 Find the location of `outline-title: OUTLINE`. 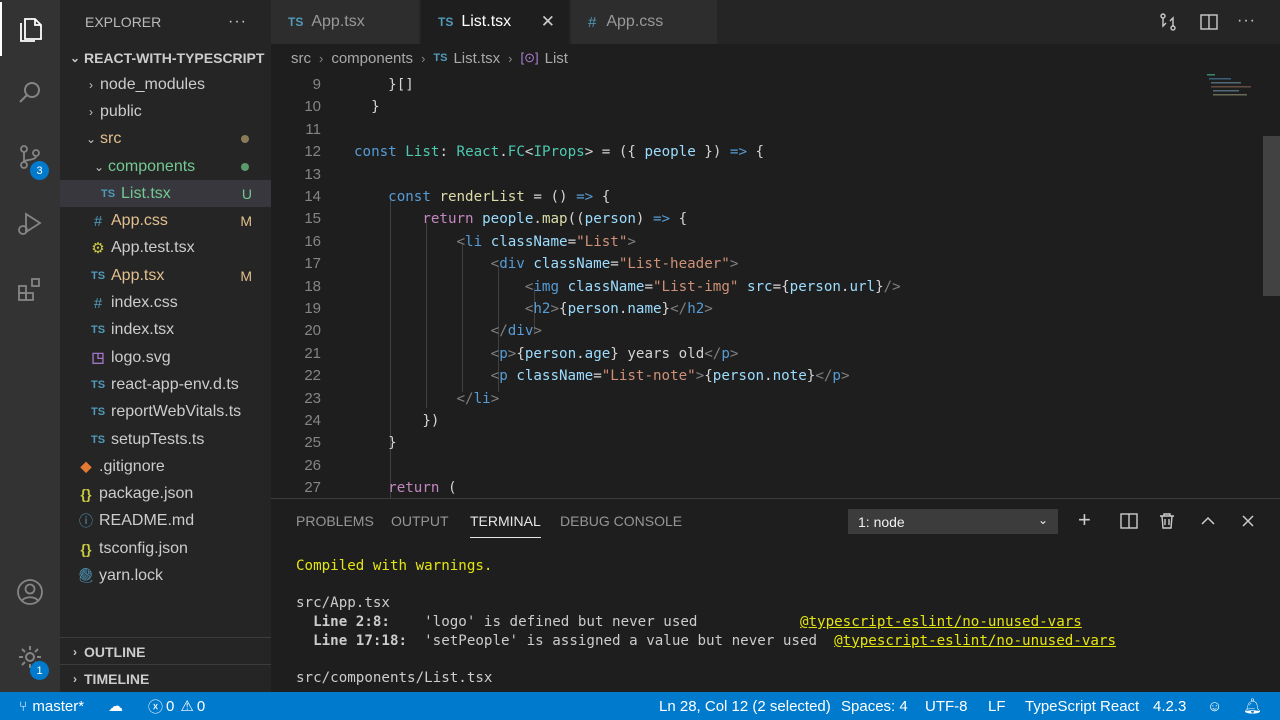

outline-title: OUTLINE is located at coordinates (115, 651).